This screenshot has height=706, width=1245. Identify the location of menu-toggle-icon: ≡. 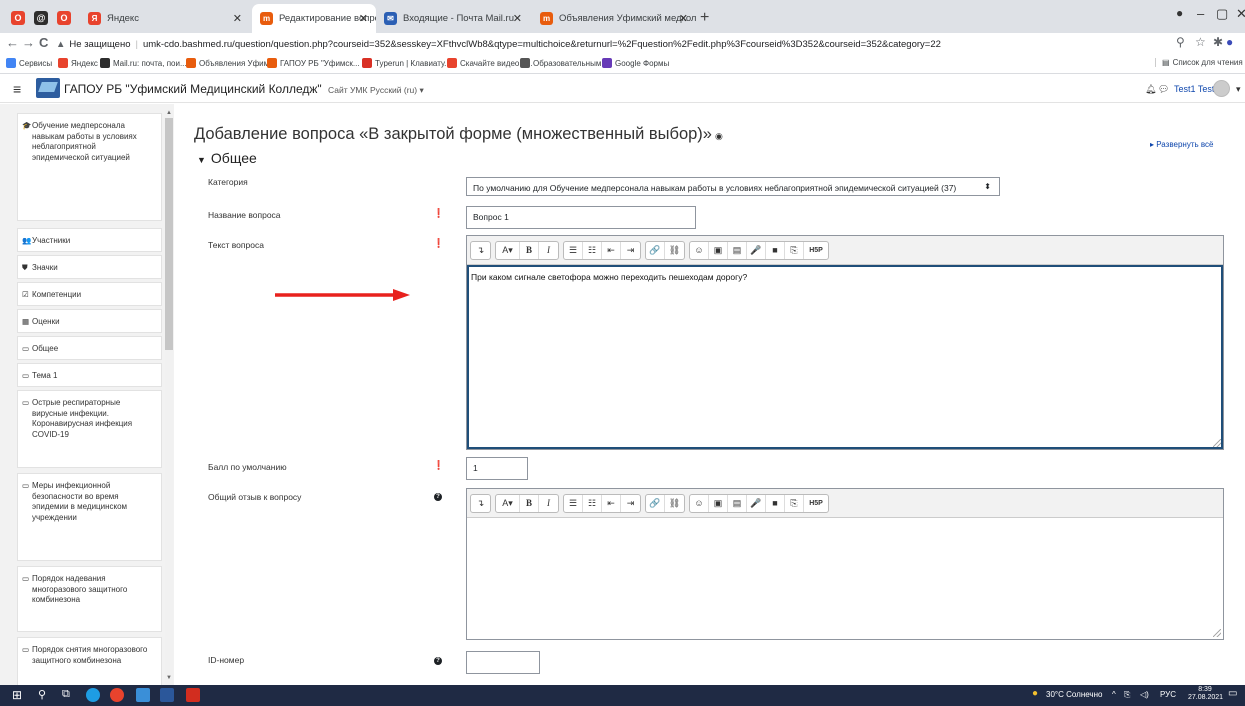
(17, 89).